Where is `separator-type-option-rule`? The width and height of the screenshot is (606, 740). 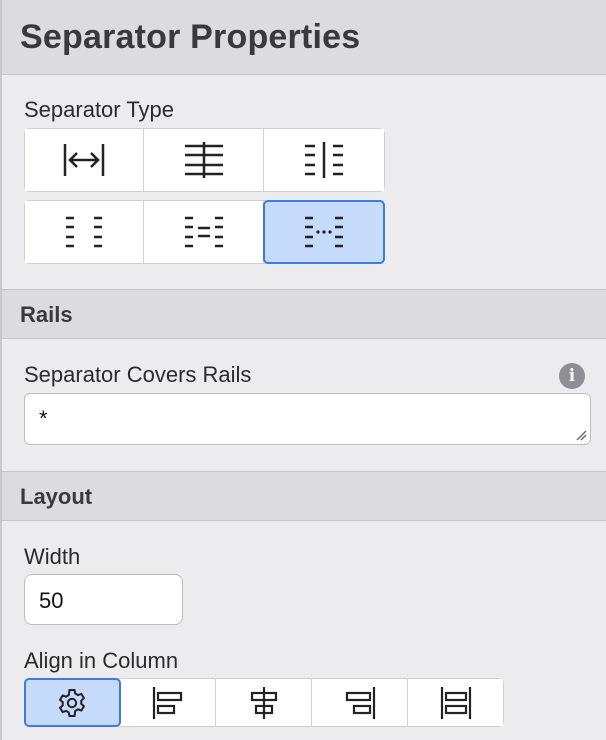
separator-type-option-rule is located at coordinates (204, 160).